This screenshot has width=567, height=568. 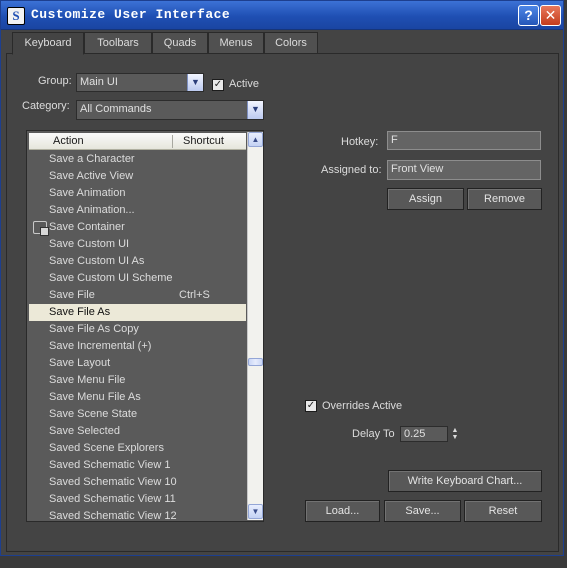 I want to click on remove-button: Remove, so click(x=504, y=199).